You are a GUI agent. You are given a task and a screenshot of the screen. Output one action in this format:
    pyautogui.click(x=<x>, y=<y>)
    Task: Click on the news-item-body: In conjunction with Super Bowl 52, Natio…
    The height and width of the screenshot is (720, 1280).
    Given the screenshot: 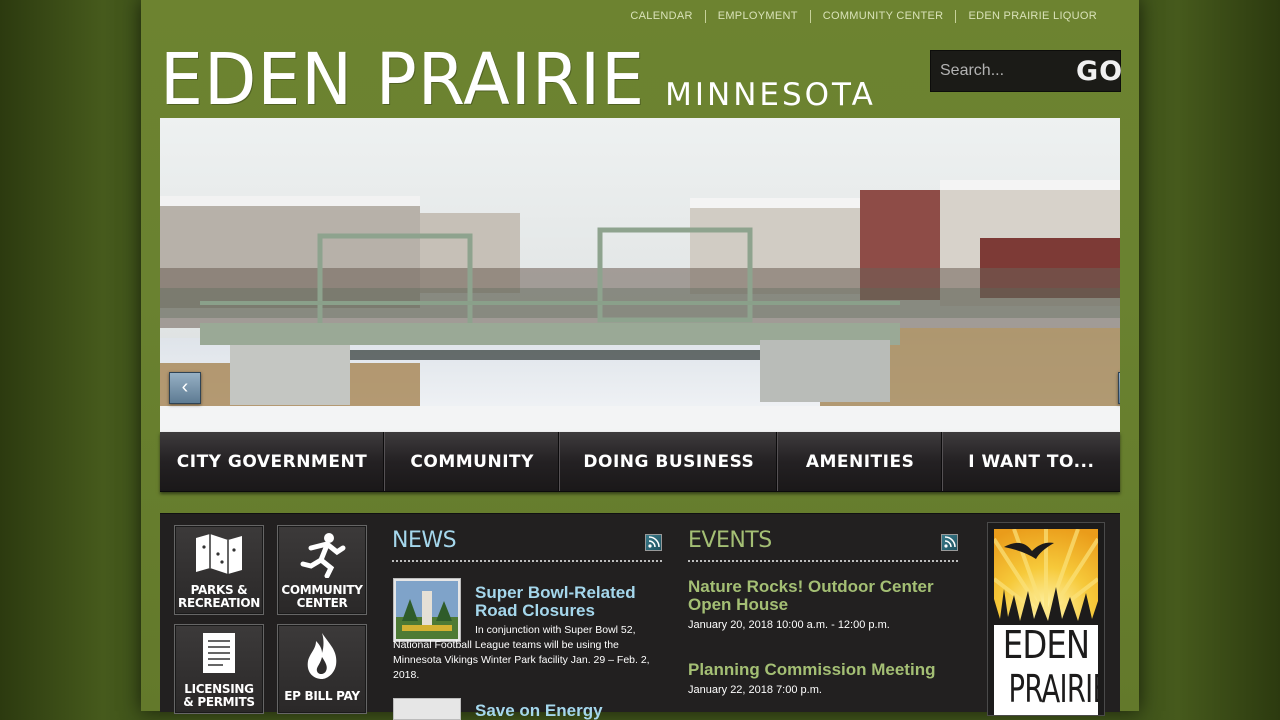 What is the action you would take?
    pyautogui.click(x=521, y=652)
    